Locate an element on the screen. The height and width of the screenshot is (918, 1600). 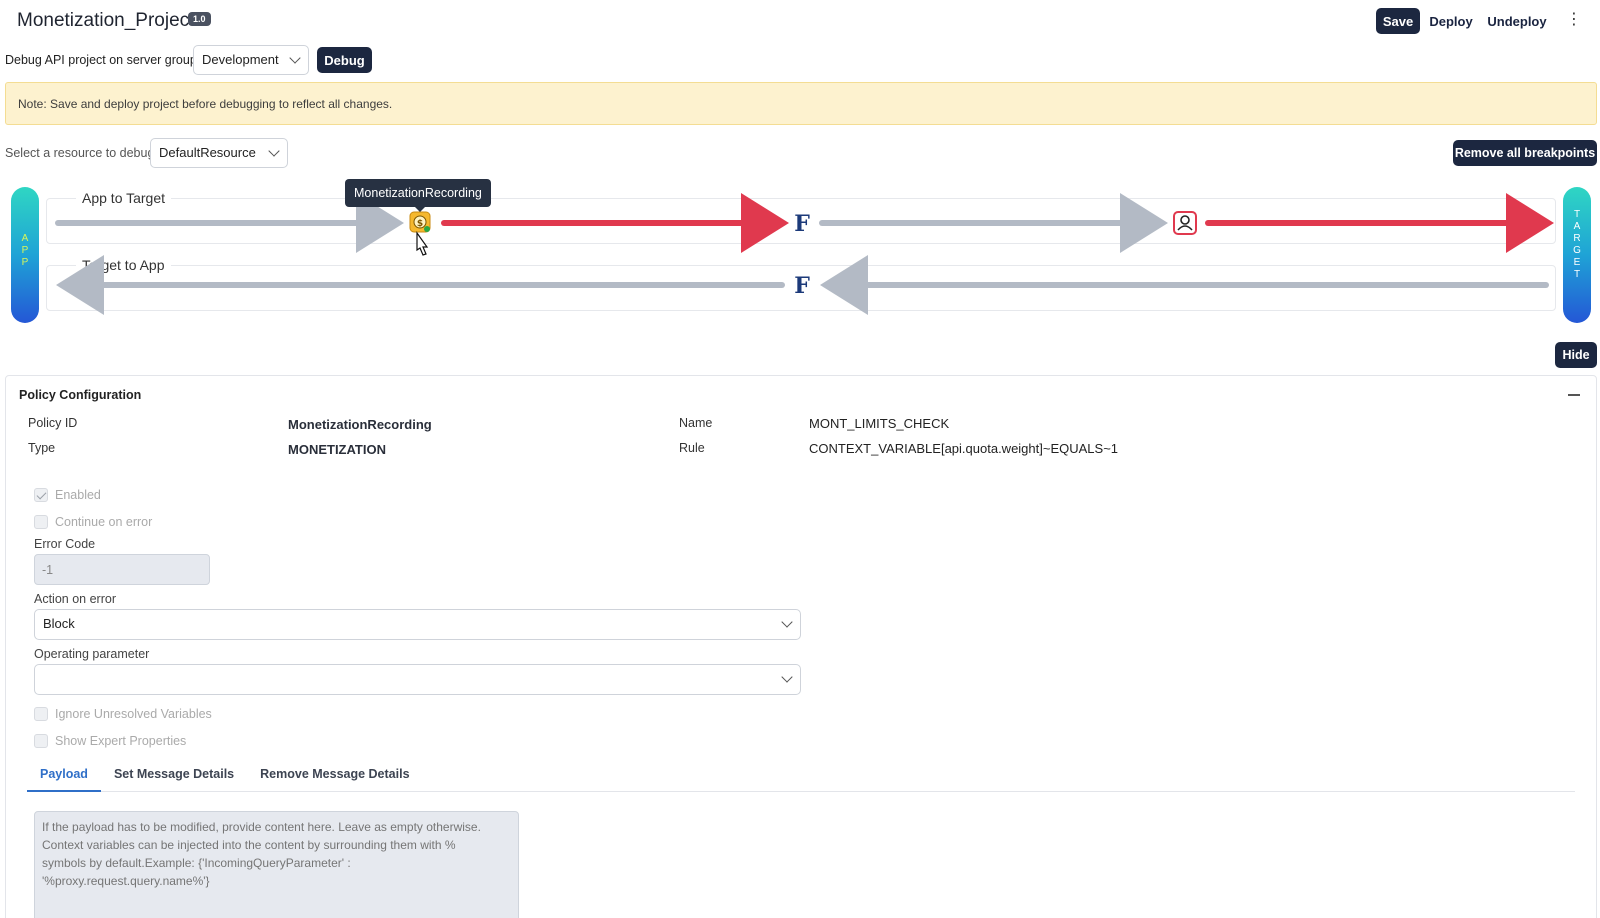
save-button: Save is located at coordinates (1398, 21).